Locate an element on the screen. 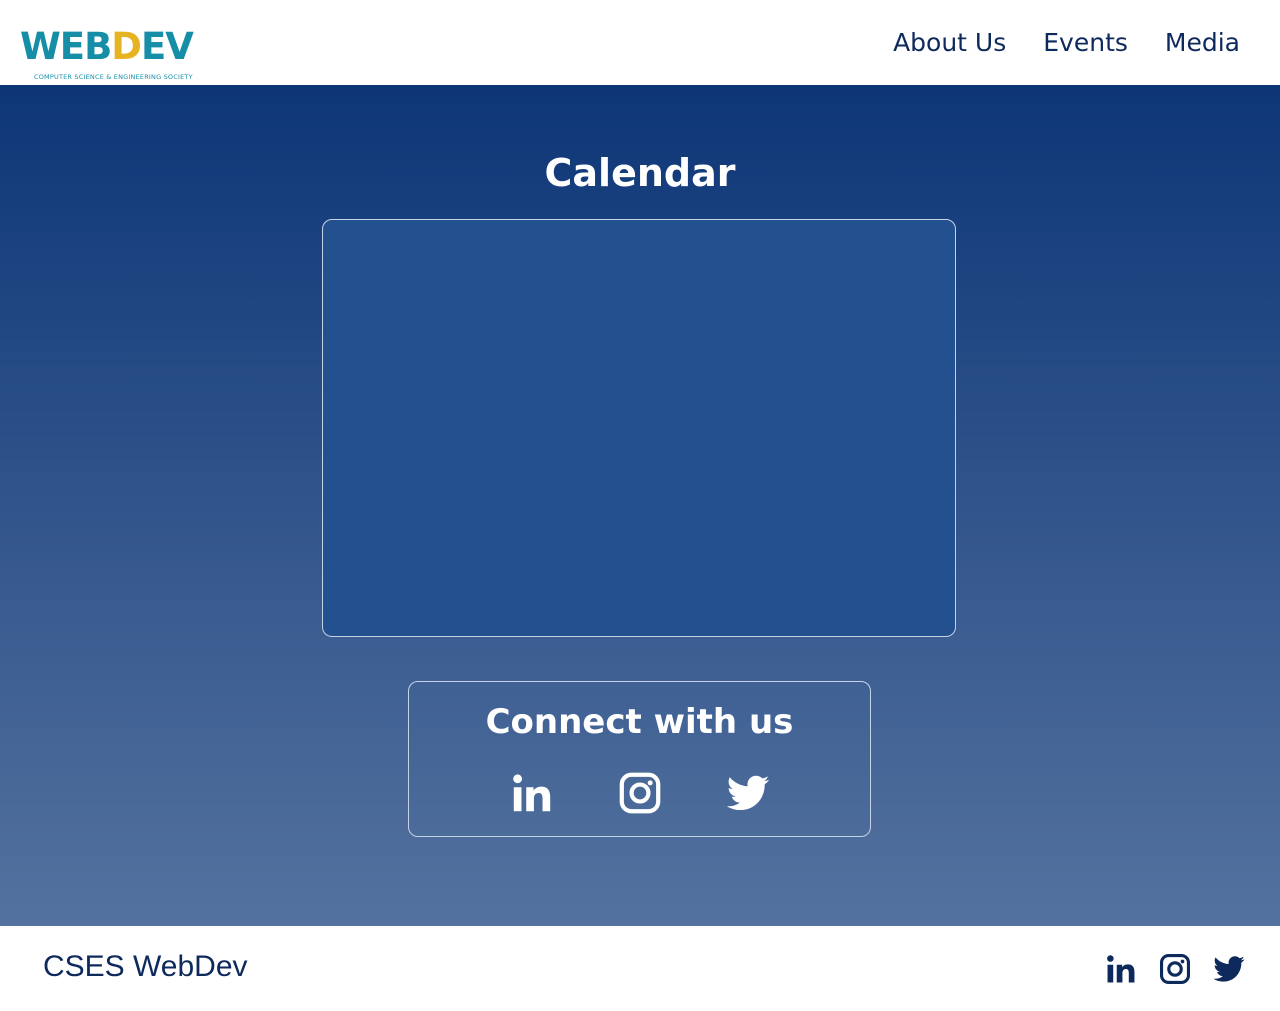 This screenshot has width=1280, height=1011. connect-card: Connect with us is located at coordinates (639, 759).